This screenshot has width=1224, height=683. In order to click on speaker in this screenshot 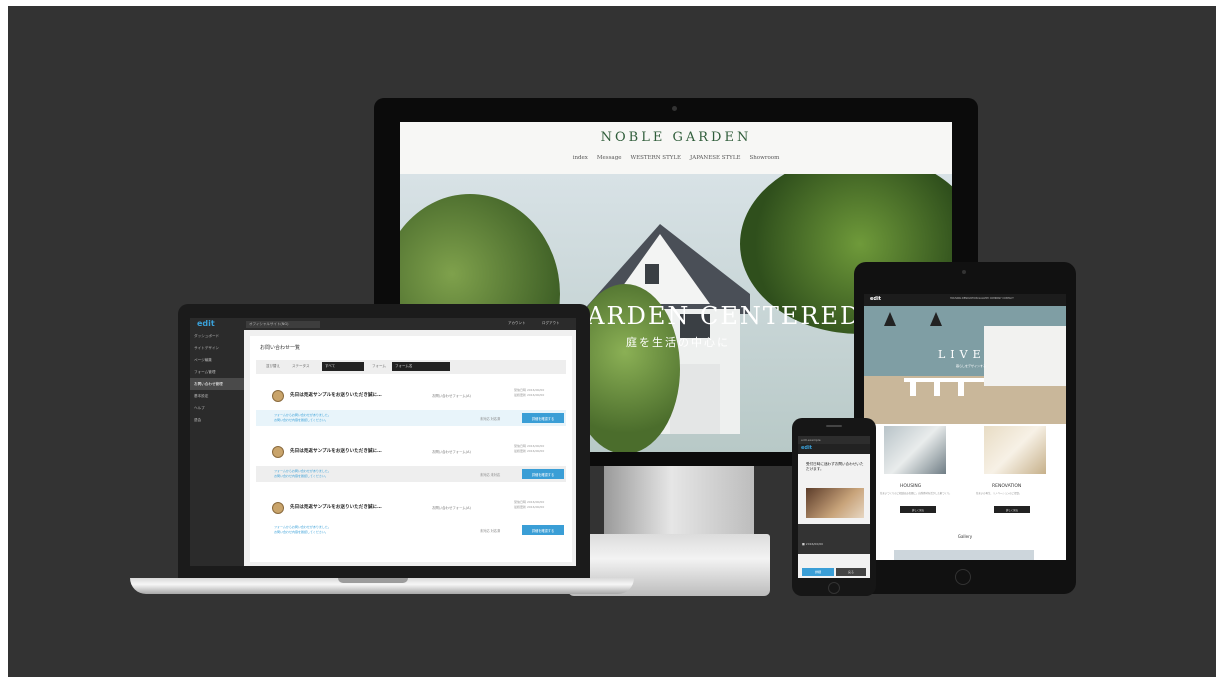, I will do `click(834, 426)`.